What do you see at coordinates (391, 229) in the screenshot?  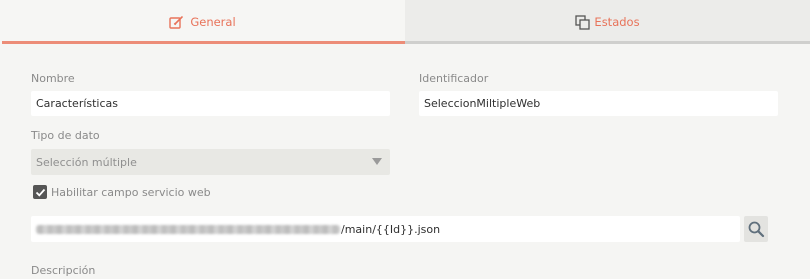 I see `url-suffix: /main/{{Id}}.json` at bounding box center [391, 229].